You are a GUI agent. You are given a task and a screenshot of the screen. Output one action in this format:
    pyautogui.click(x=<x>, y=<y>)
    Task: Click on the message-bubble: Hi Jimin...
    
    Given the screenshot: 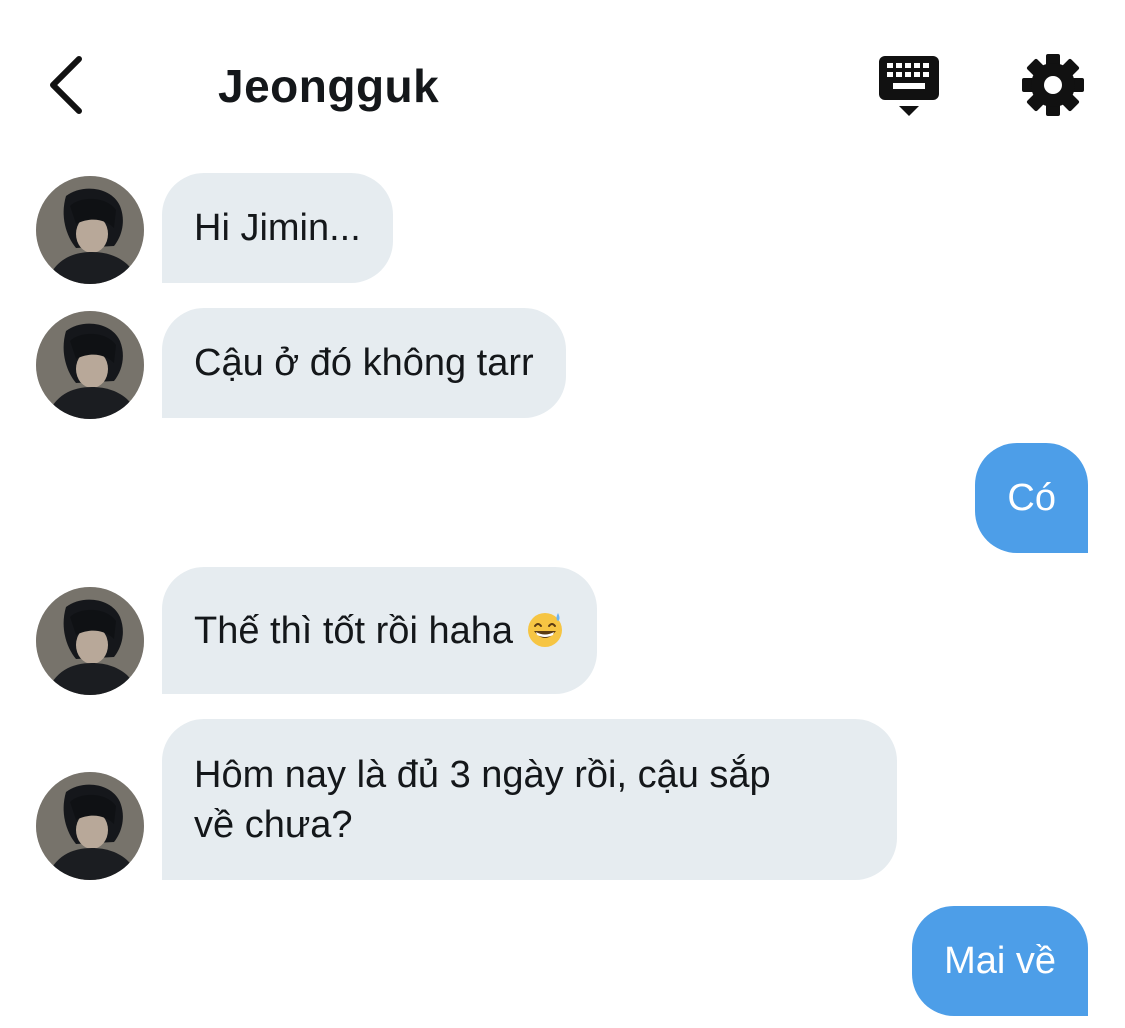 What is the action you would take?
    pyautogui.click(x=277, y=228)
    